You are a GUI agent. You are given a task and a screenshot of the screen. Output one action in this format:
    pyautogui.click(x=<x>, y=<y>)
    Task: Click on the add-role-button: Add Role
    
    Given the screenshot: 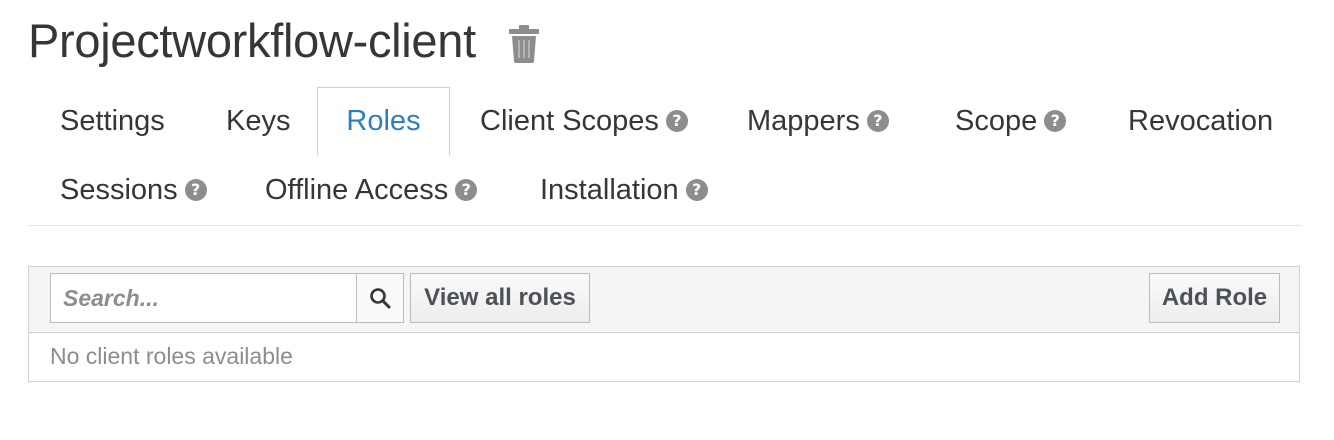 What is the action you would take?
    pyautogui.click(x=1214, y=298)
    